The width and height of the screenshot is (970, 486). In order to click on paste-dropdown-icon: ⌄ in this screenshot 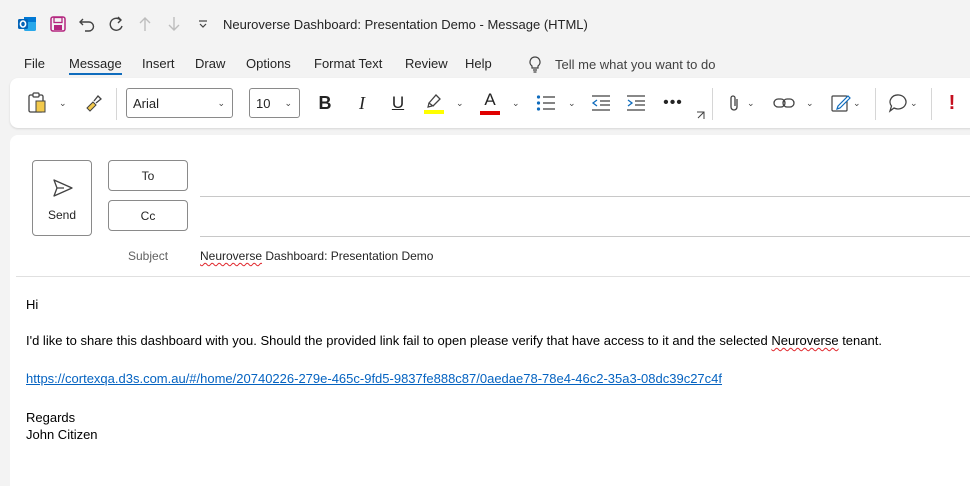, I will do `click(63, 103)`.